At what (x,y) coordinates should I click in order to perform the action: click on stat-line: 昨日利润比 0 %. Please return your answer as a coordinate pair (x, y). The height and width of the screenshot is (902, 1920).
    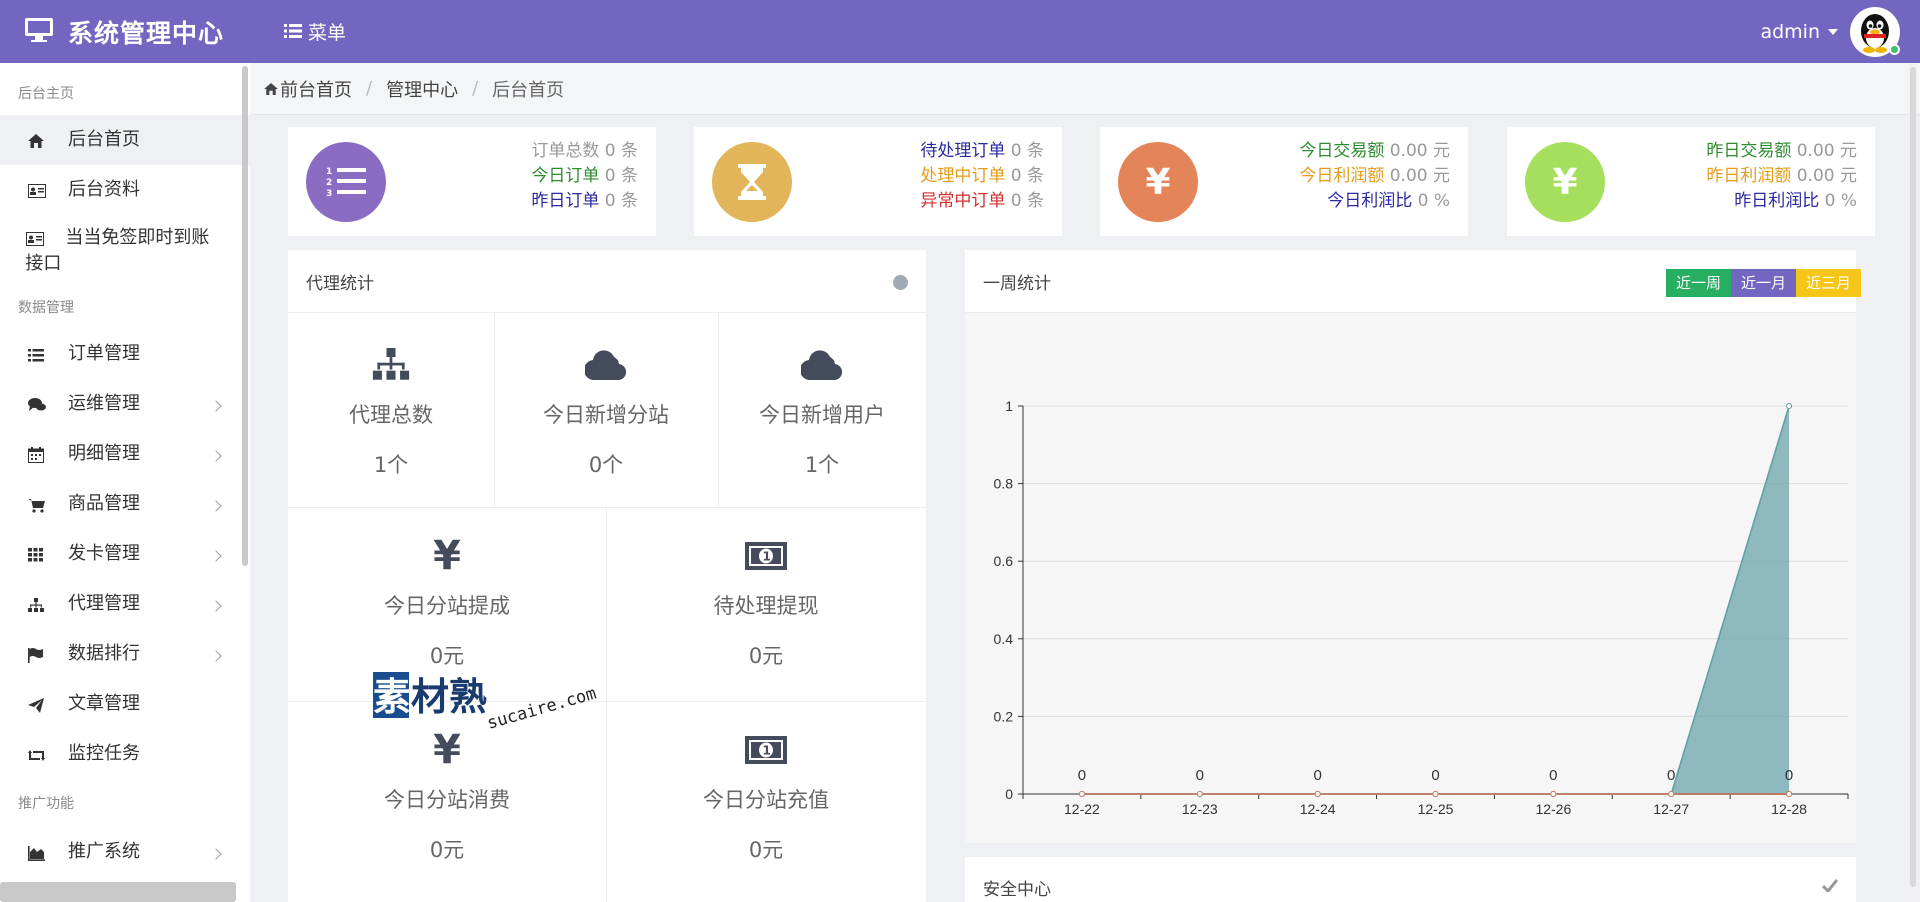
    Looking at the image, I should click on (1795, 201).